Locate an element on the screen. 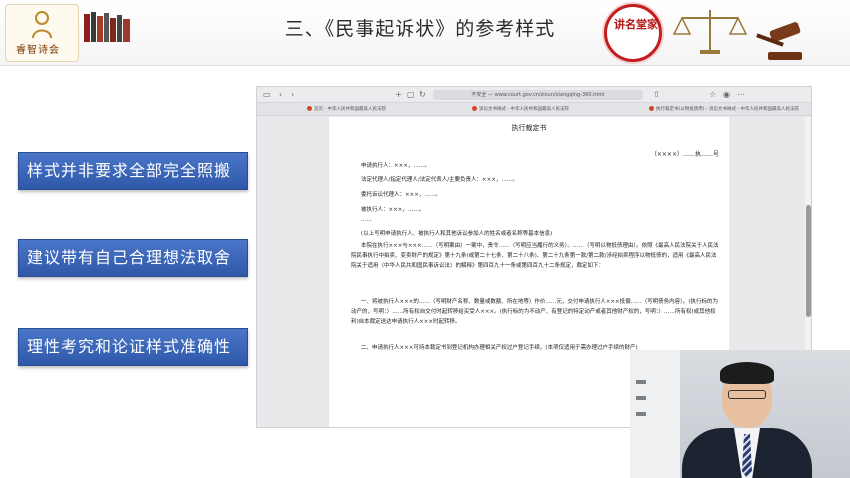 The width and height of the screenshot is (850, 478). logo-left-text: 睿智诗会 is located at coordinates (38, 50).